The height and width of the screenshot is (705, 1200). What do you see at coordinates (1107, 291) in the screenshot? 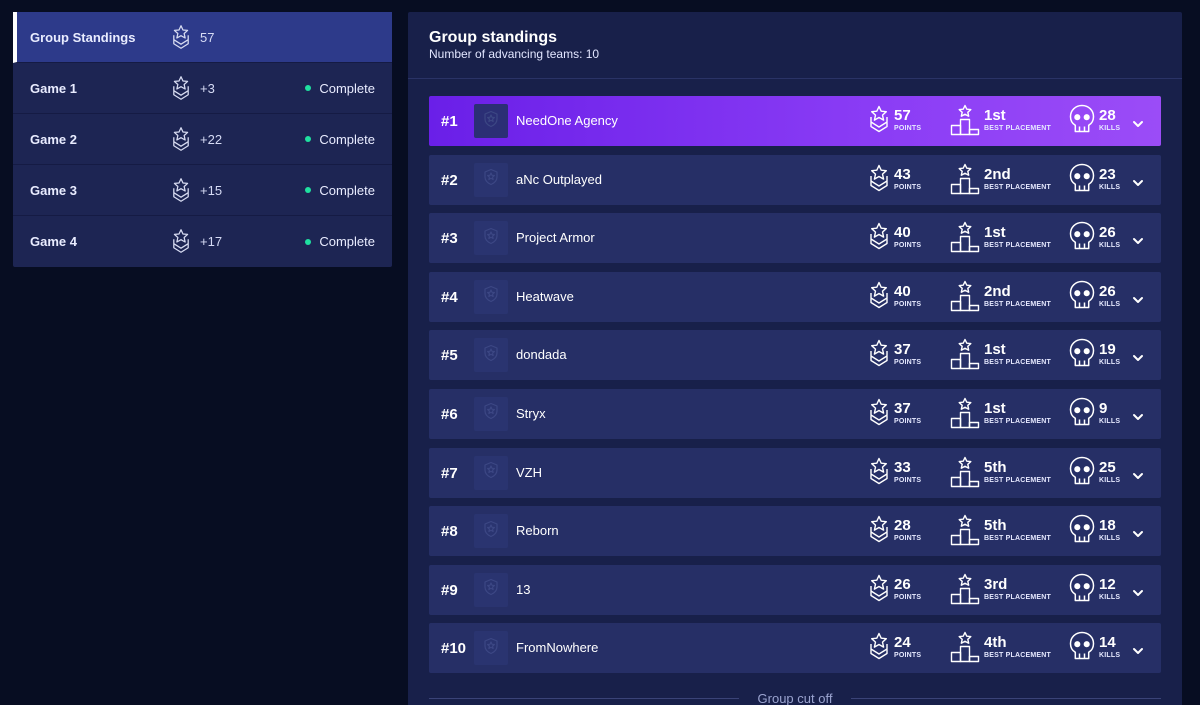
I see `kills-value: 26` at bounding box center [1107, 291].